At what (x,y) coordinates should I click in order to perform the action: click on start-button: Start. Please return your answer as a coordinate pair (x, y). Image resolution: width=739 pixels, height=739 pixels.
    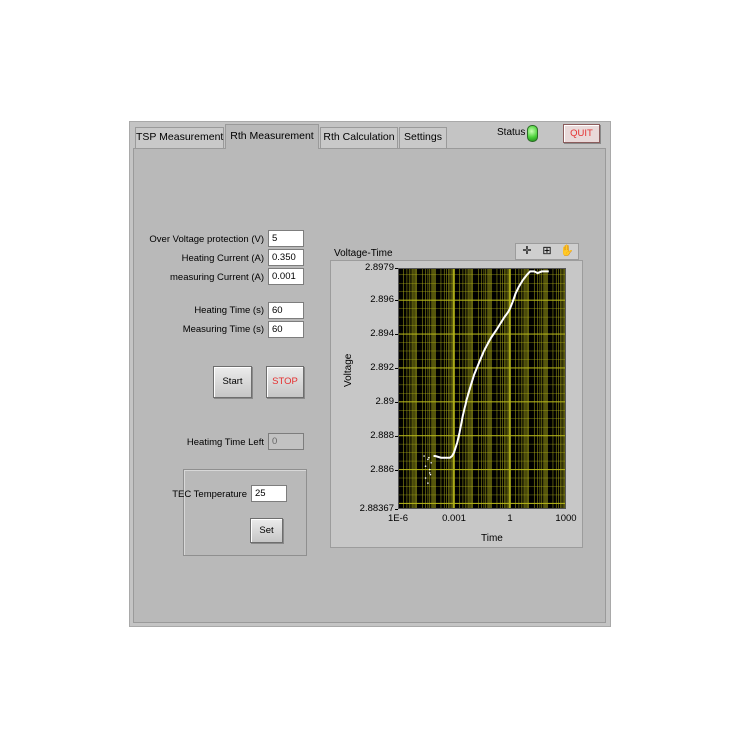
    Looking at the image, I should click on (232, 382).